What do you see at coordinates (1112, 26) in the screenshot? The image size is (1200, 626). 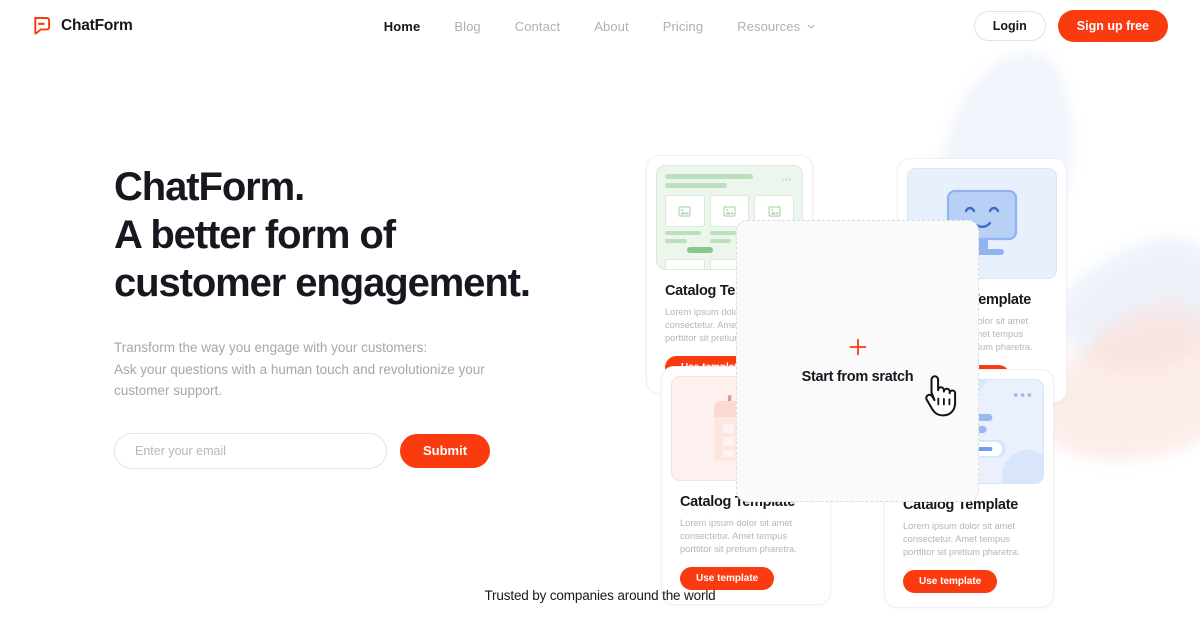 I see `signup-button: Sign up free` at bounding box center [1112, 26].